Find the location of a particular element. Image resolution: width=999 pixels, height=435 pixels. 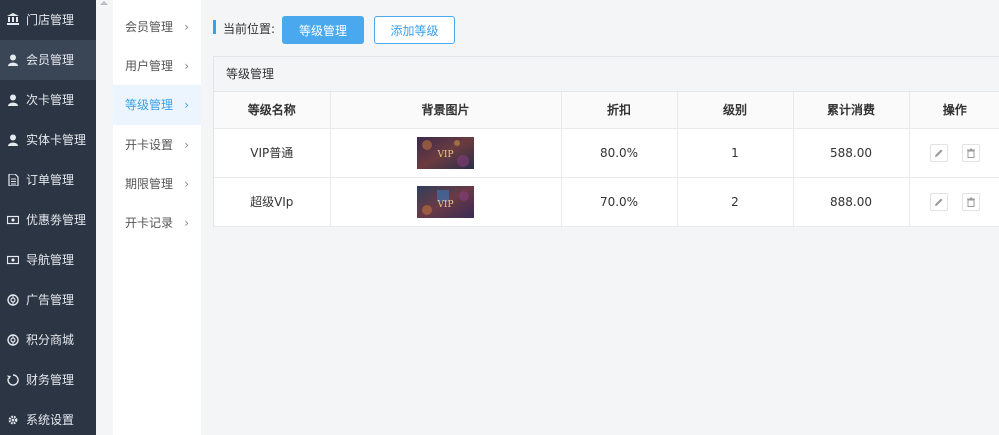

column-header-actions: 操作 is located at coordinates (954, 110).